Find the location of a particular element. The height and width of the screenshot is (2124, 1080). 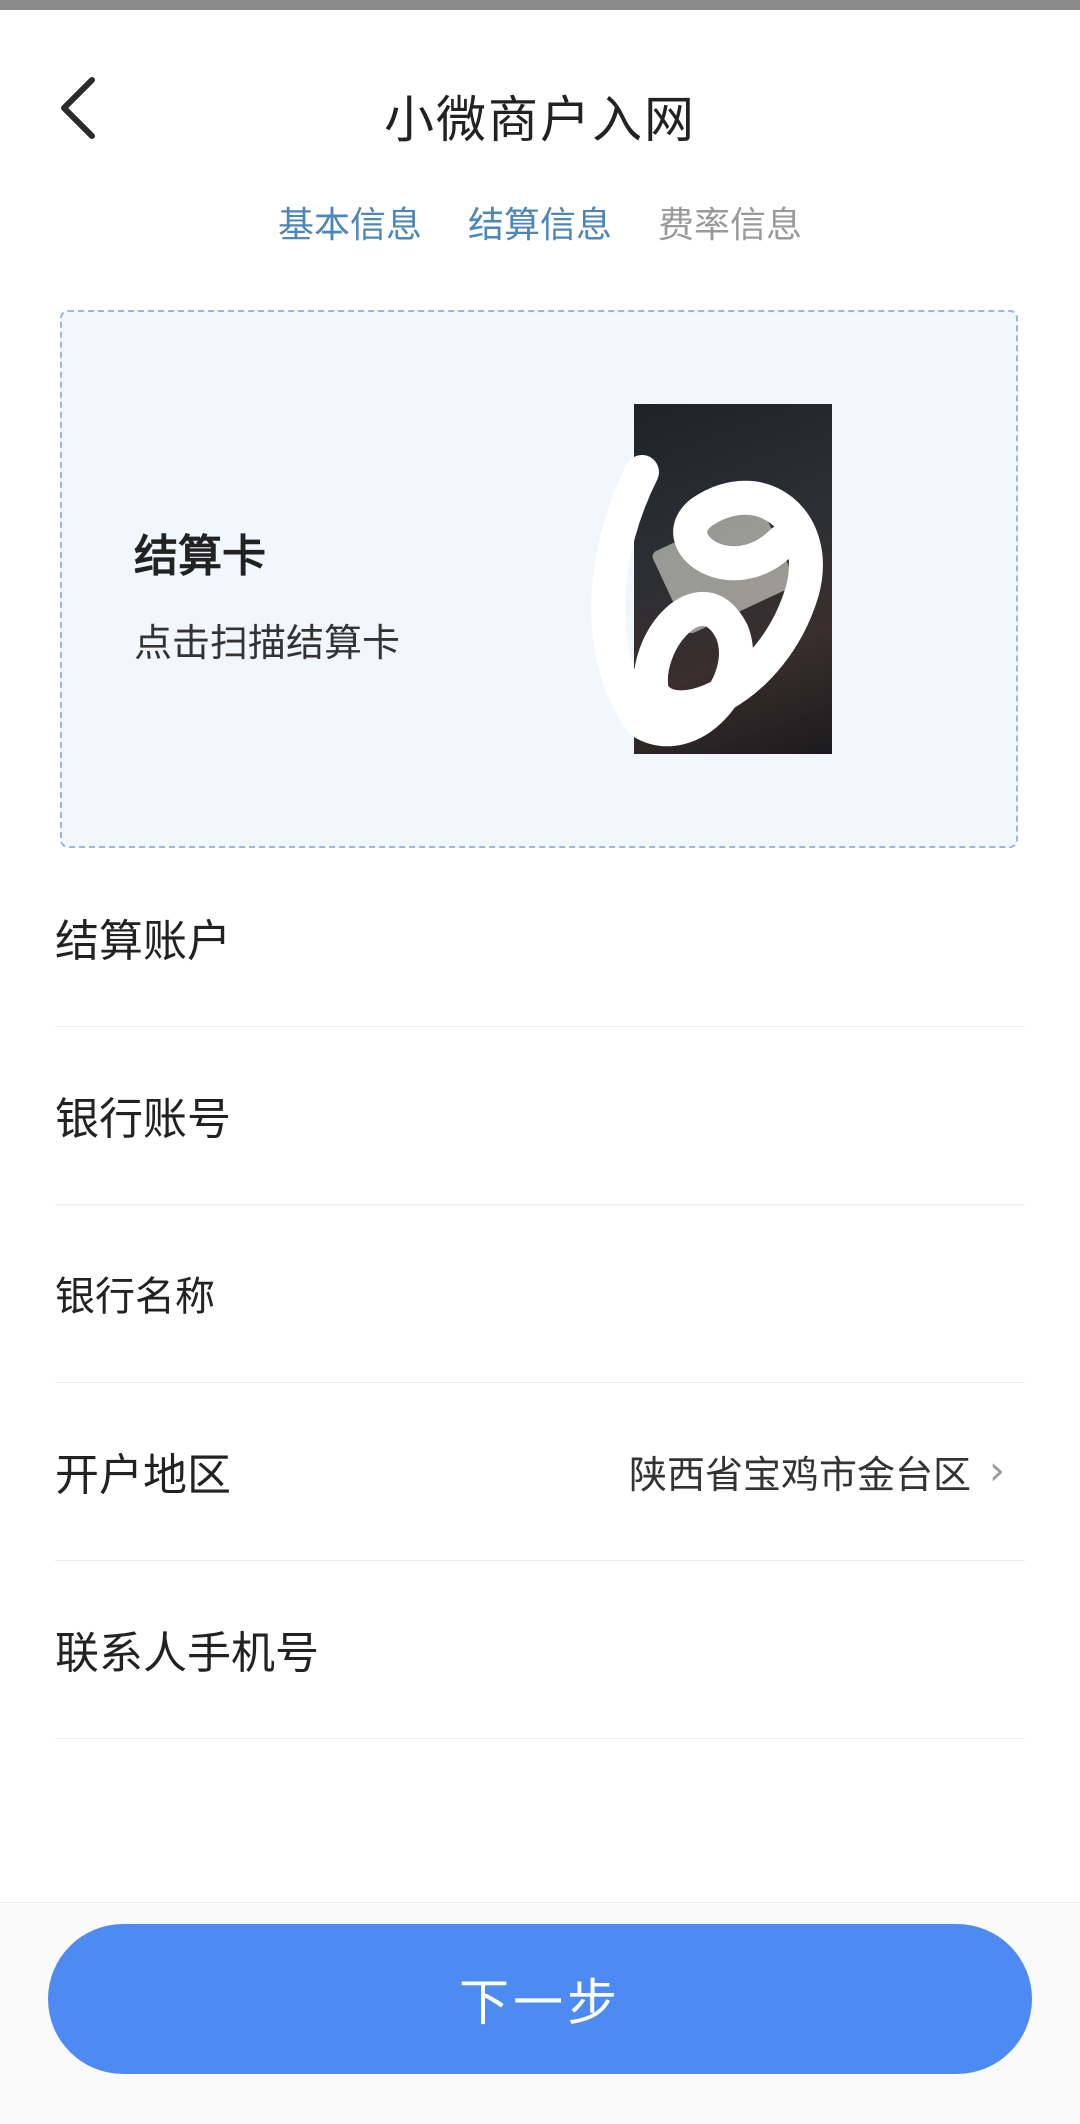

bank-name-row: 银行名称 › is located at coordinates (540, 1293).